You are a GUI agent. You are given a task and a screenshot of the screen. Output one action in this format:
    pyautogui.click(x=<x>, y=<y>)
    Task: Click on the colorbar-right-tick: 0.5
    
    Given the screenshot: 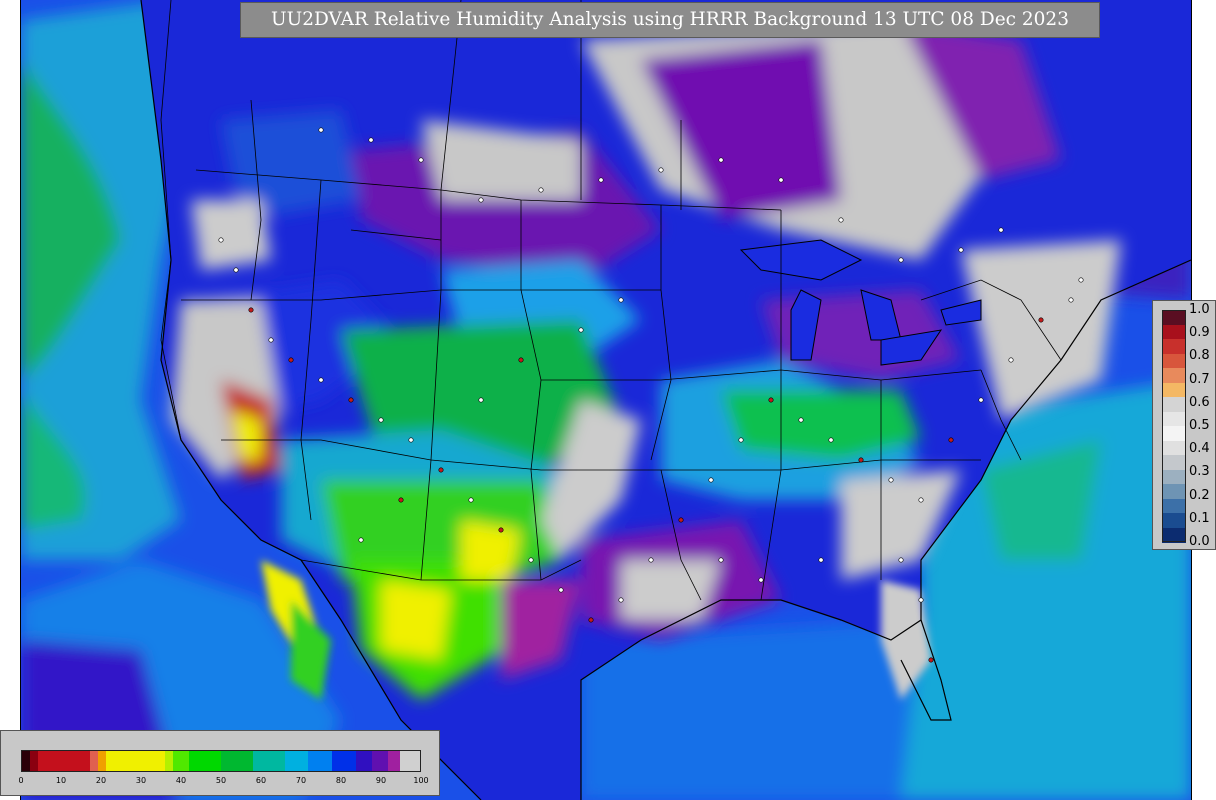 What is the action you would take?
    pyautogui.click(x=1199, y=425)
    